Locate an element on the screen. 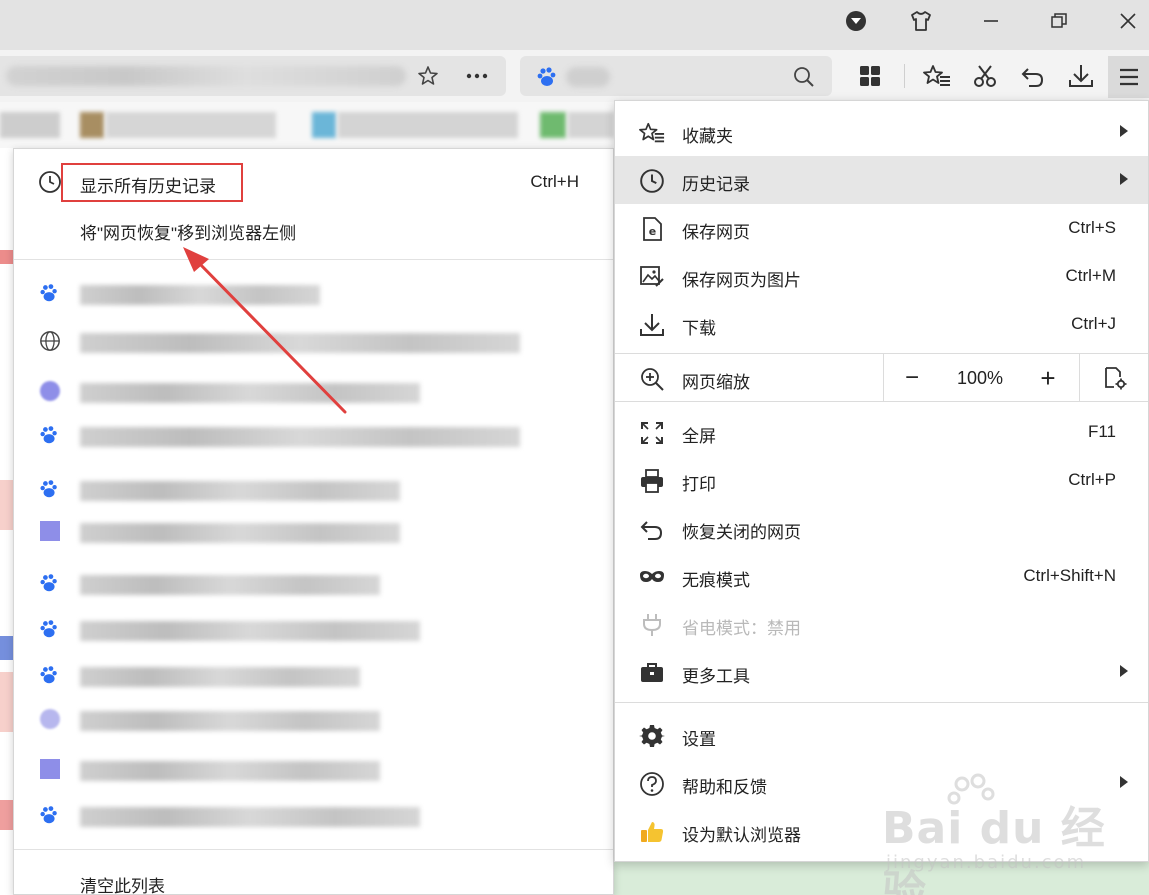  menu-shortcut-print: Ctrl+P is located at coordinates (1092, 479).